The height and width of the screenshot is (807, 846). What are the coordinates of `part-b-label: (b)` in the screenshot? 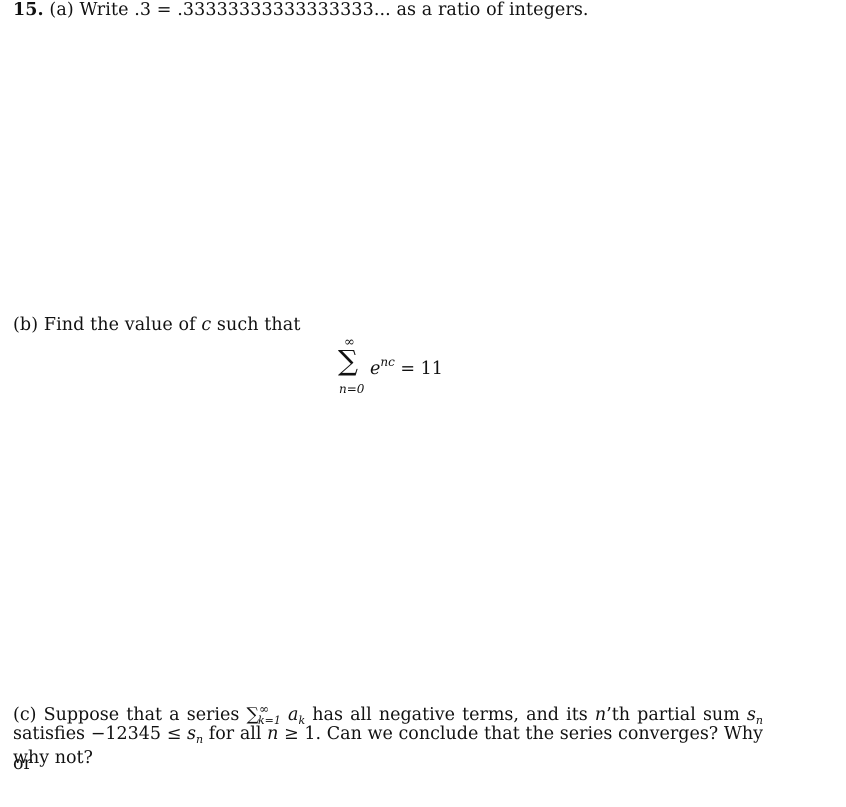 It's located at (26, 325).